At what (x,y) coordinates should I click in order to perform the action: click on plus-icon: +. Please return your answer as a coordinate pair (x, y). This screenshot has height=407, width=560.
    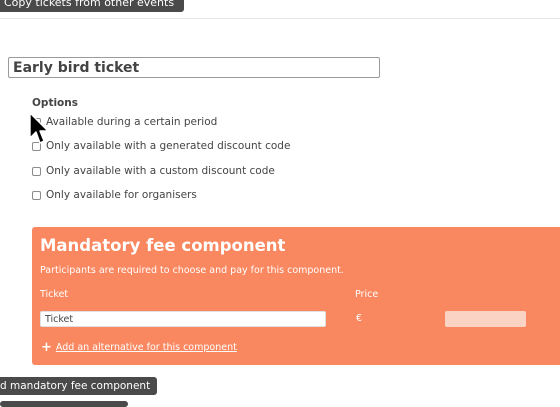
    Looking at the image, I should click on (46, 347).